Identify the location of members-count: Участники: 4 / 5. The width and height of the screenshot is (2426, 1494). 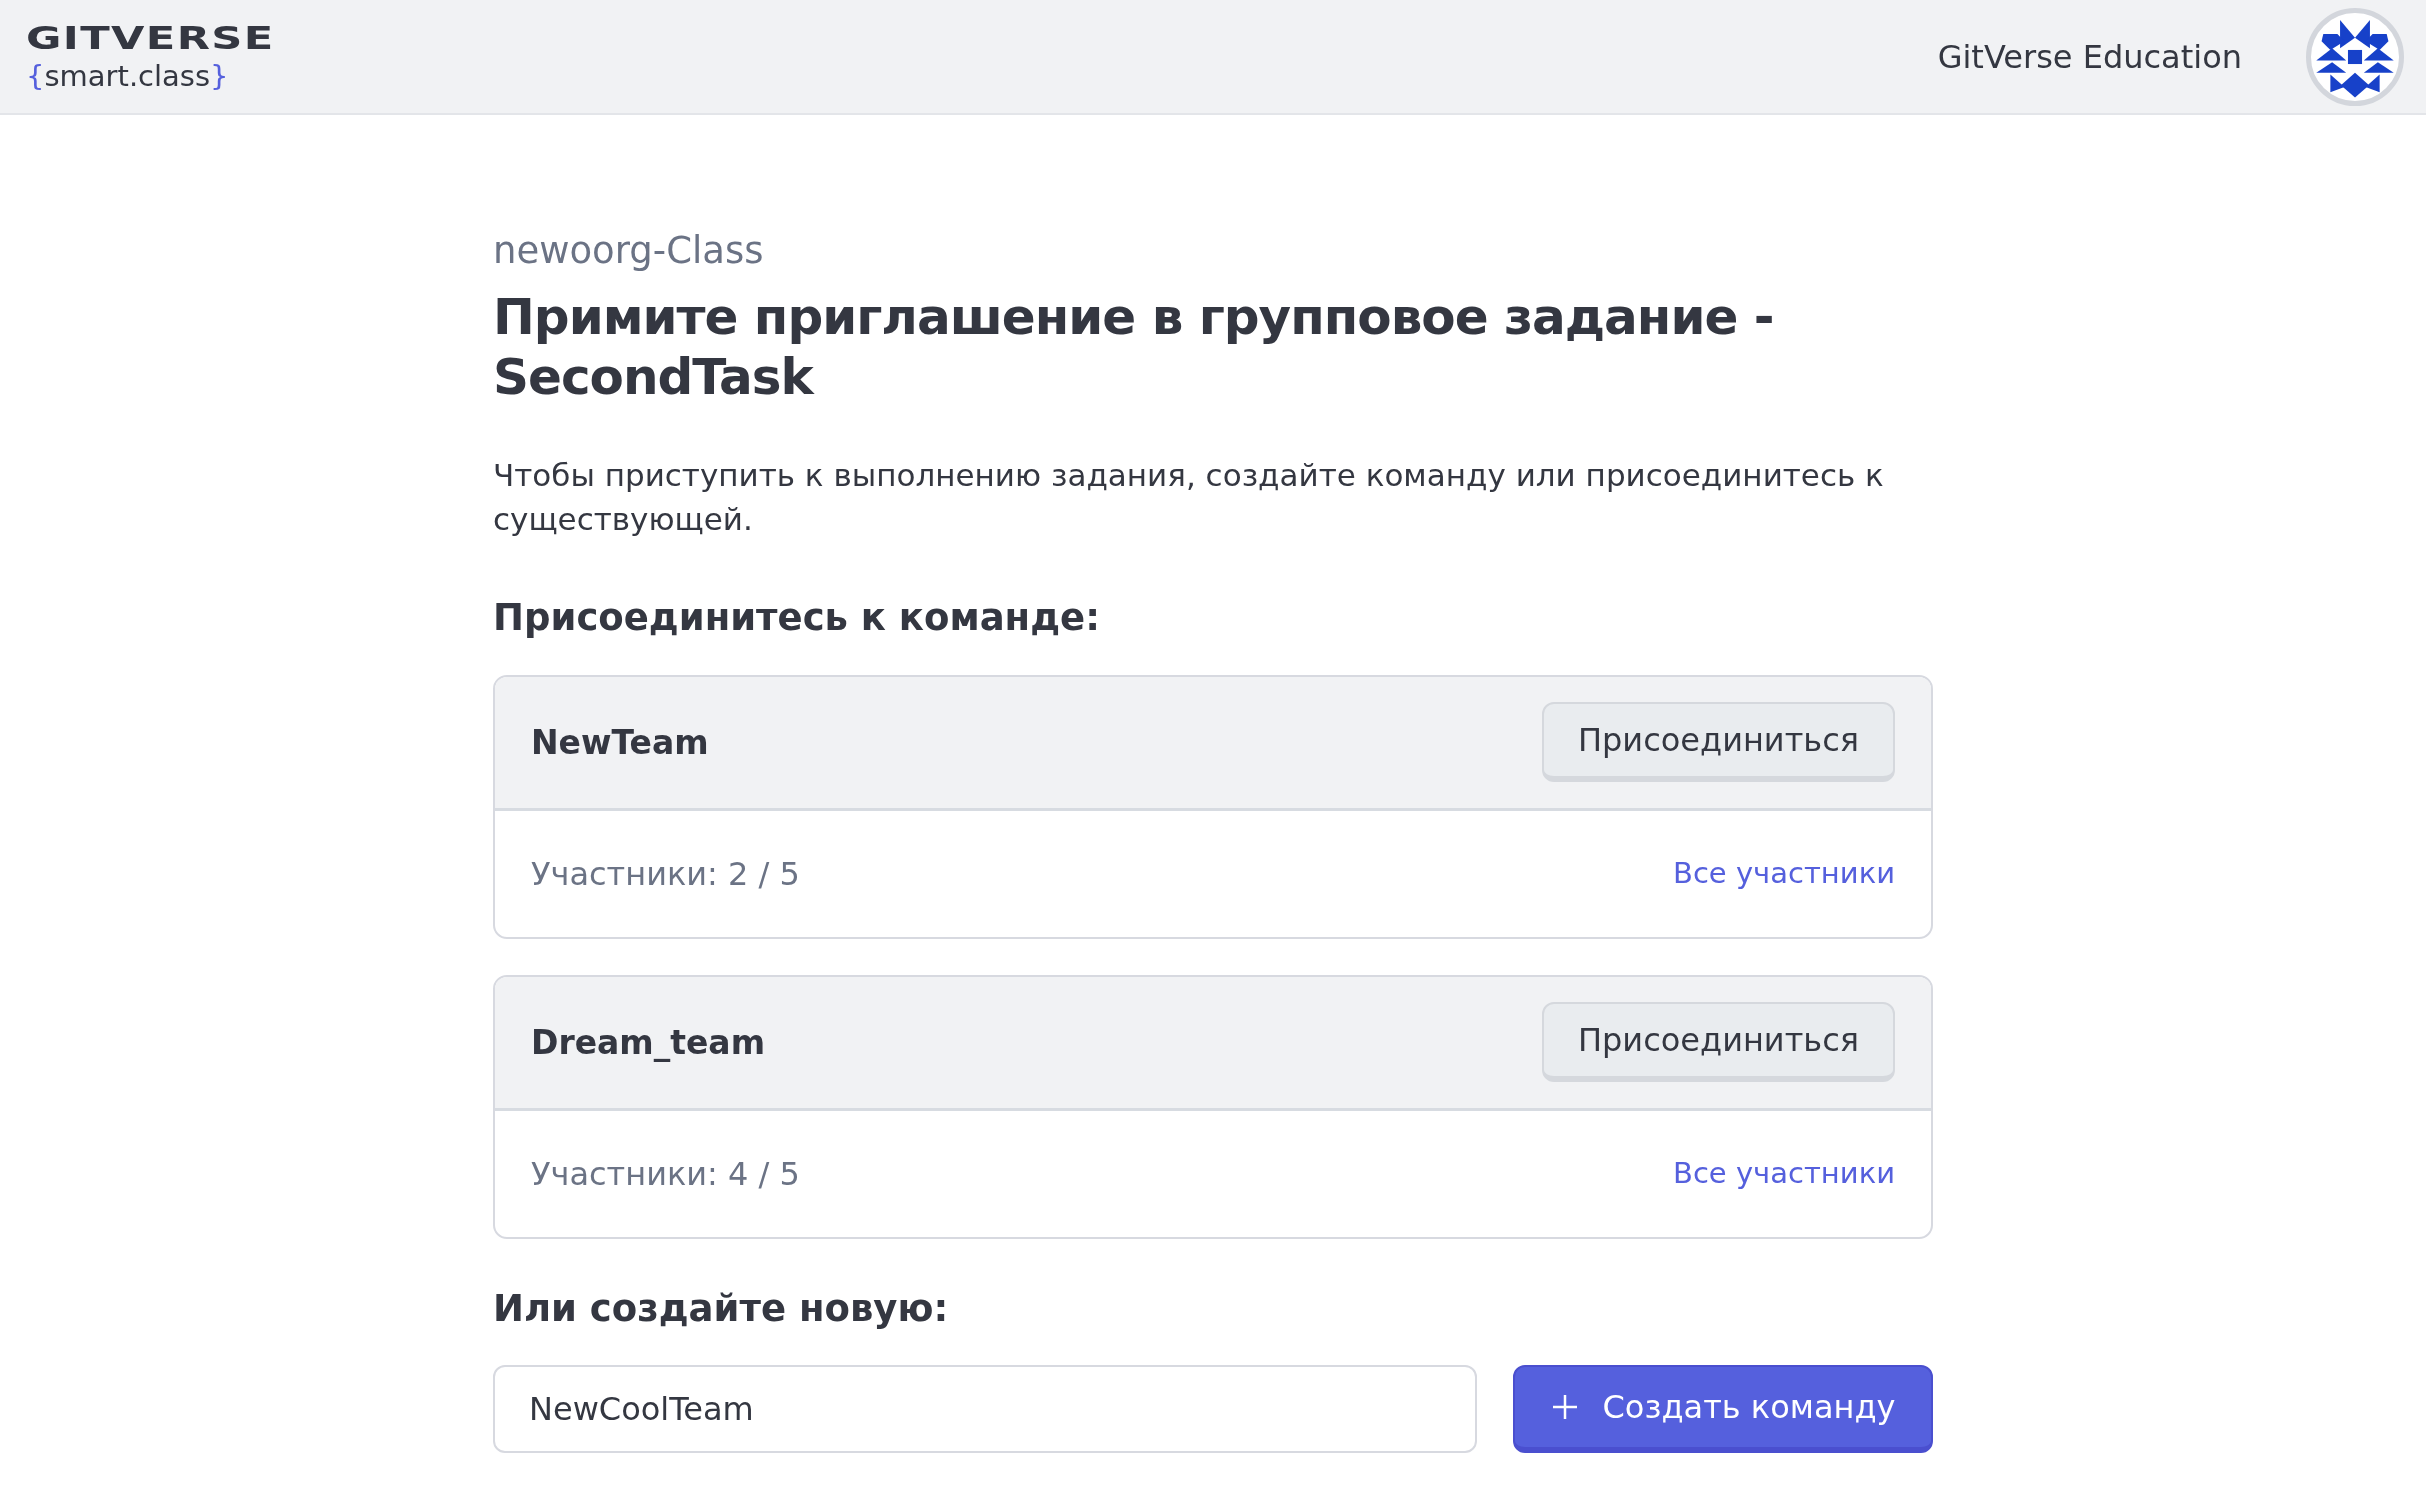
(665, 1174).